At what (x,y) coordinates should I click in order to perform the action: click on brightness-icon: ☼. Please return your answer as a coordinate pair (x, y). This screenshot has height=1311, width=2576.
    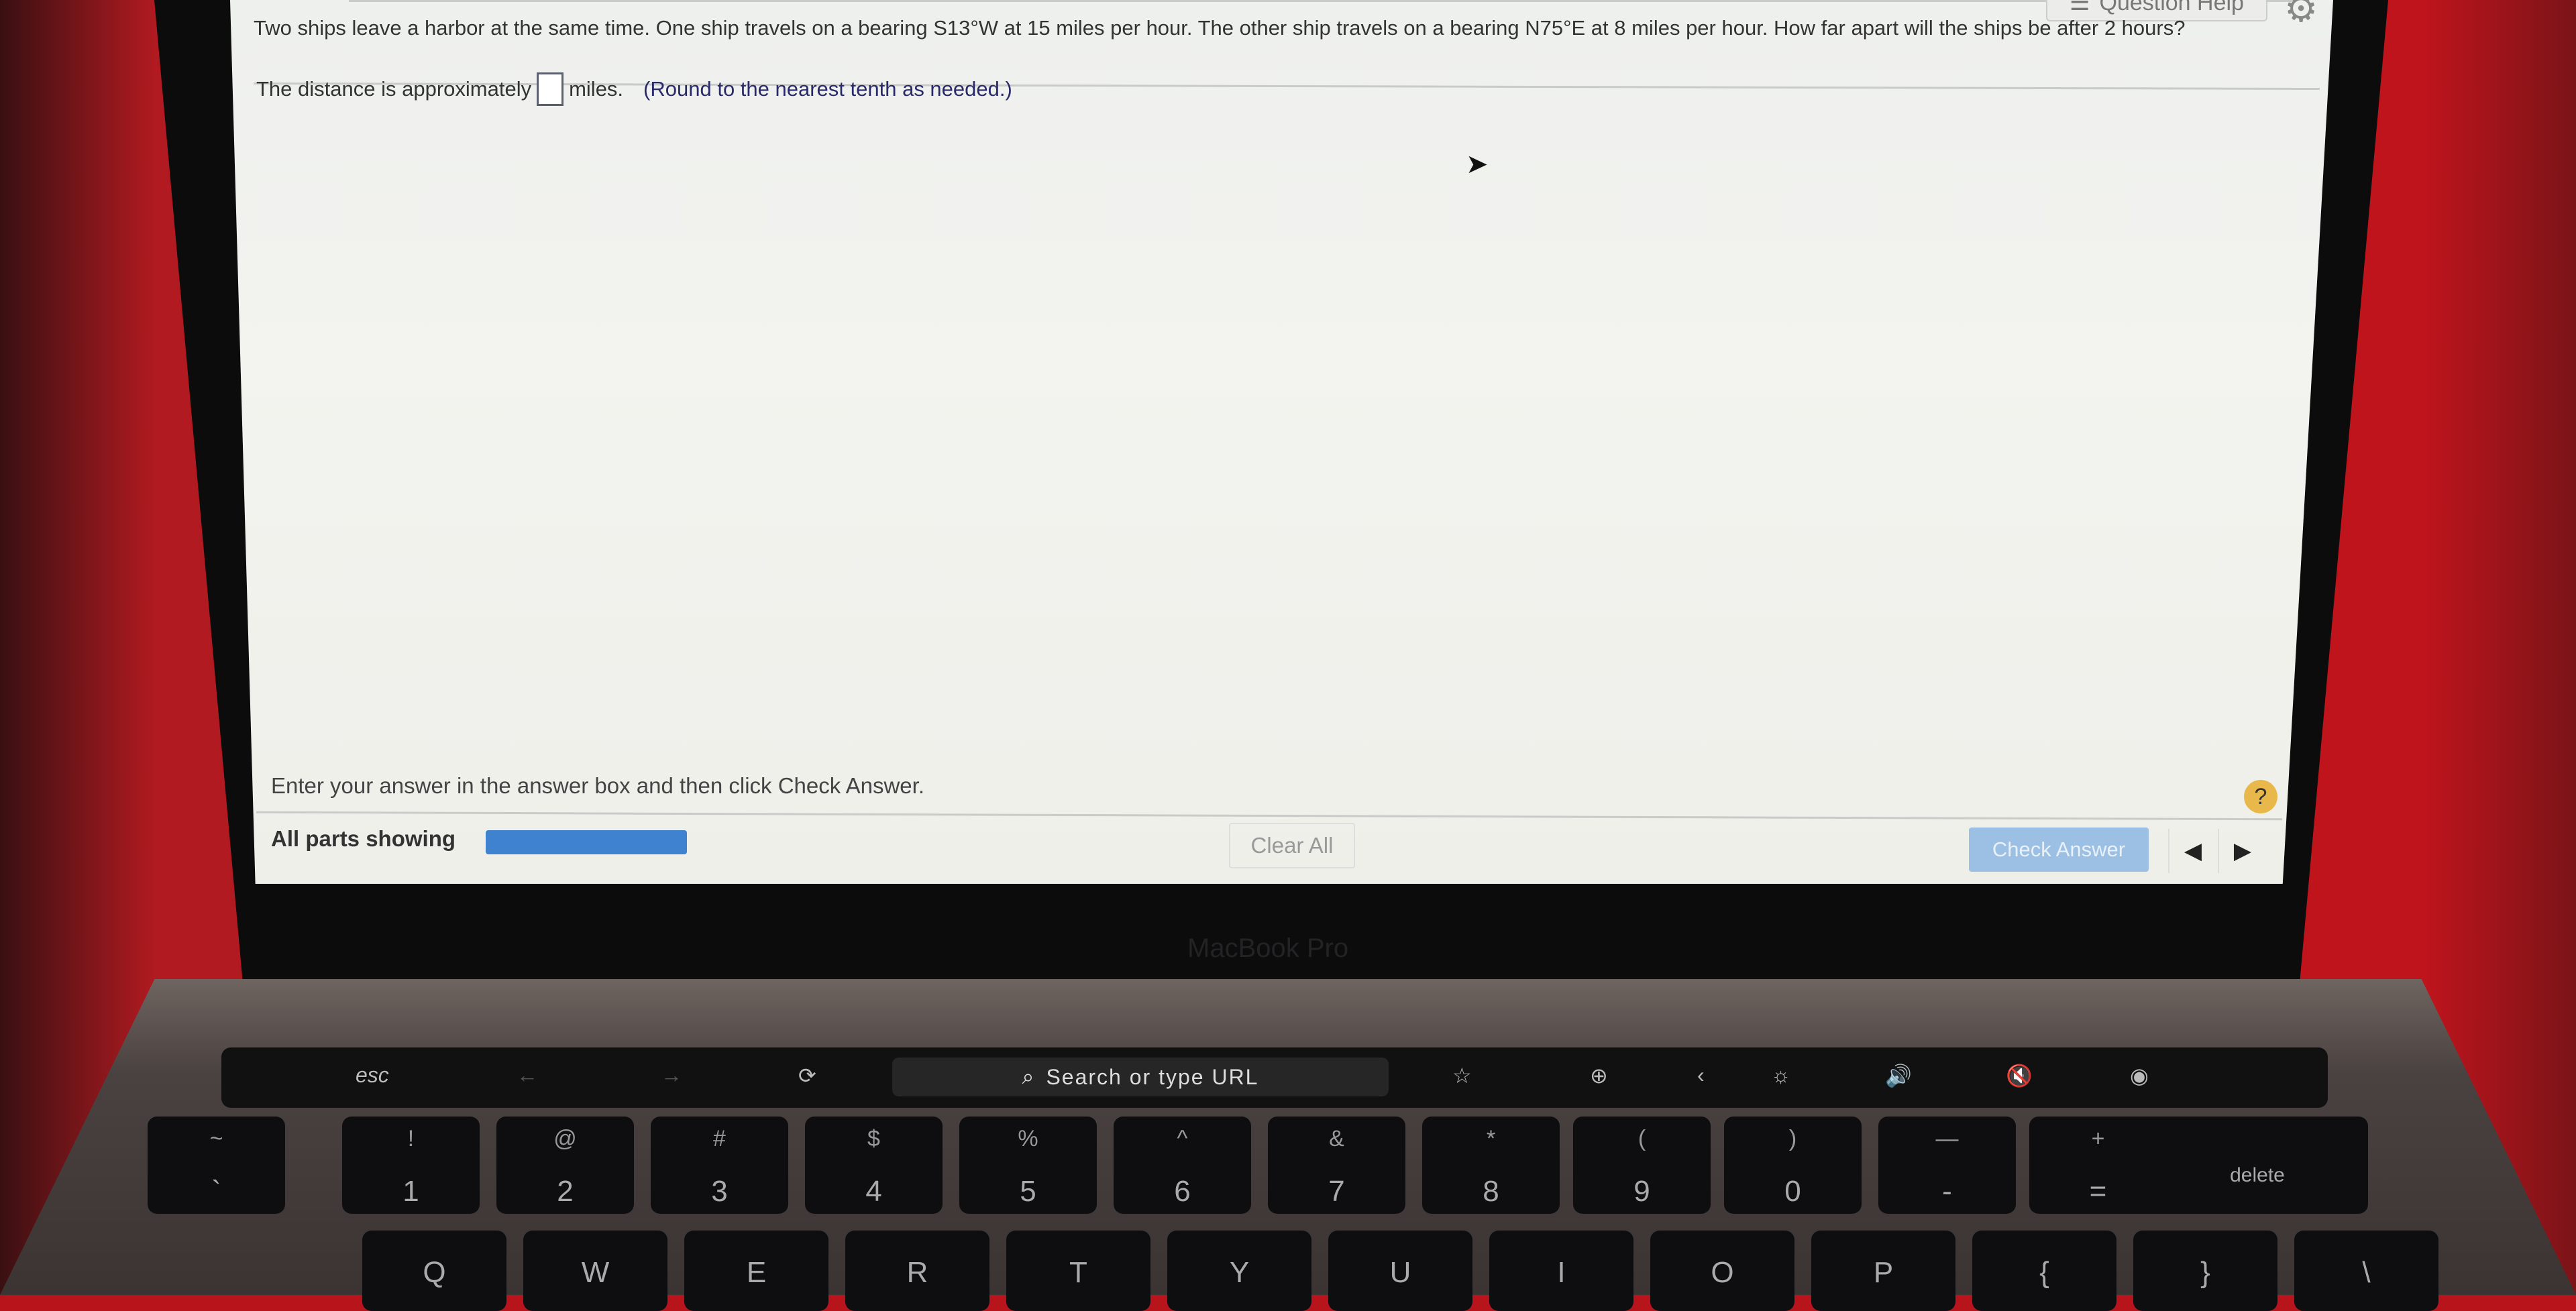
    Looking at the image, I should click on (1780, 1075).